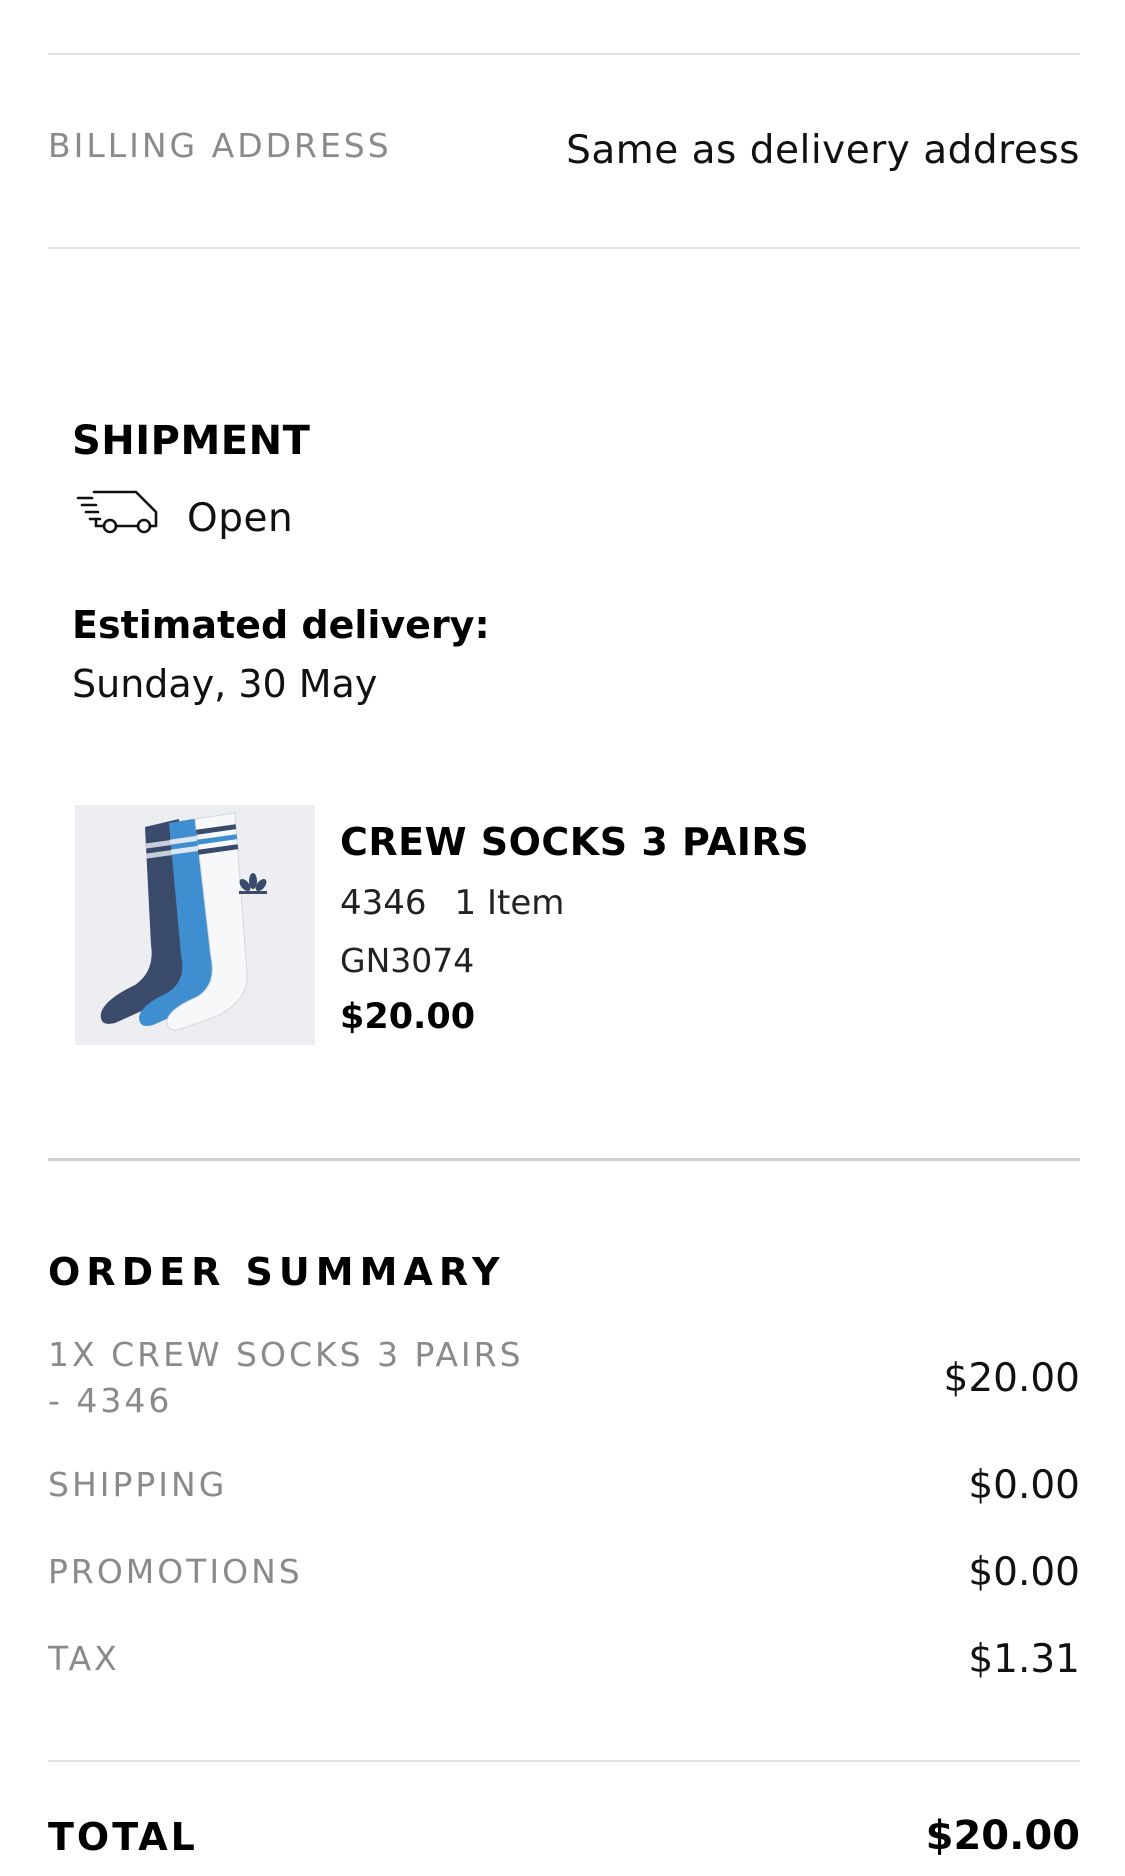  Describe the element at coordinates (1024, 1572) in the screenshot. I see `promotions-value: $0.00` at that location.